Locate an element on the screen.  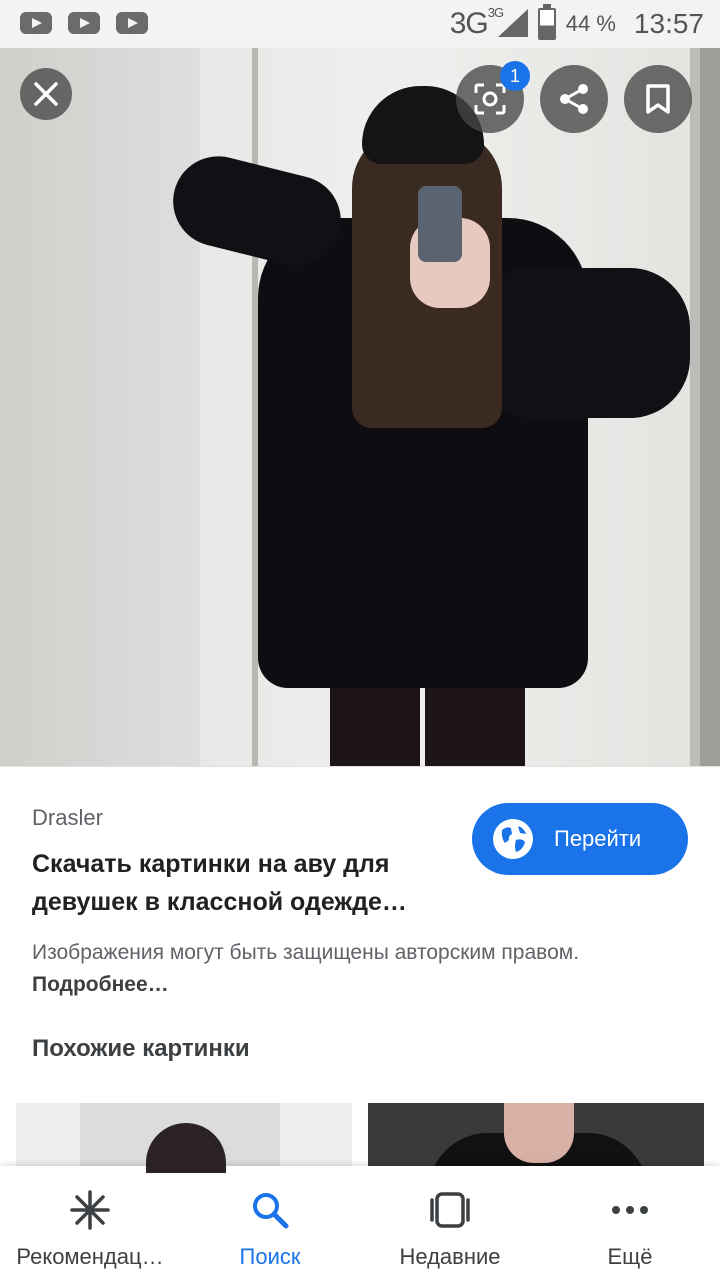
visit-button: Перейти is located at coordinates (580, 839).